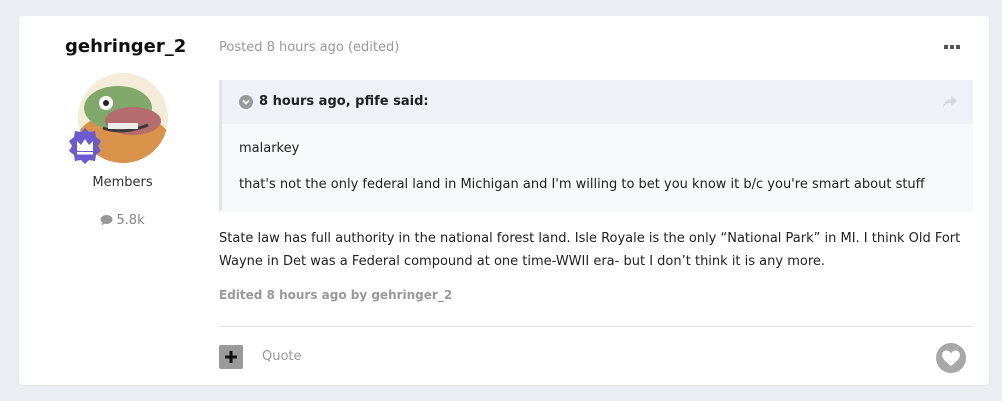  What do you see at coordinates (125, 46) in the screenshot?
I see `author-username: gehringer_2` at bounding box center [125, 46].